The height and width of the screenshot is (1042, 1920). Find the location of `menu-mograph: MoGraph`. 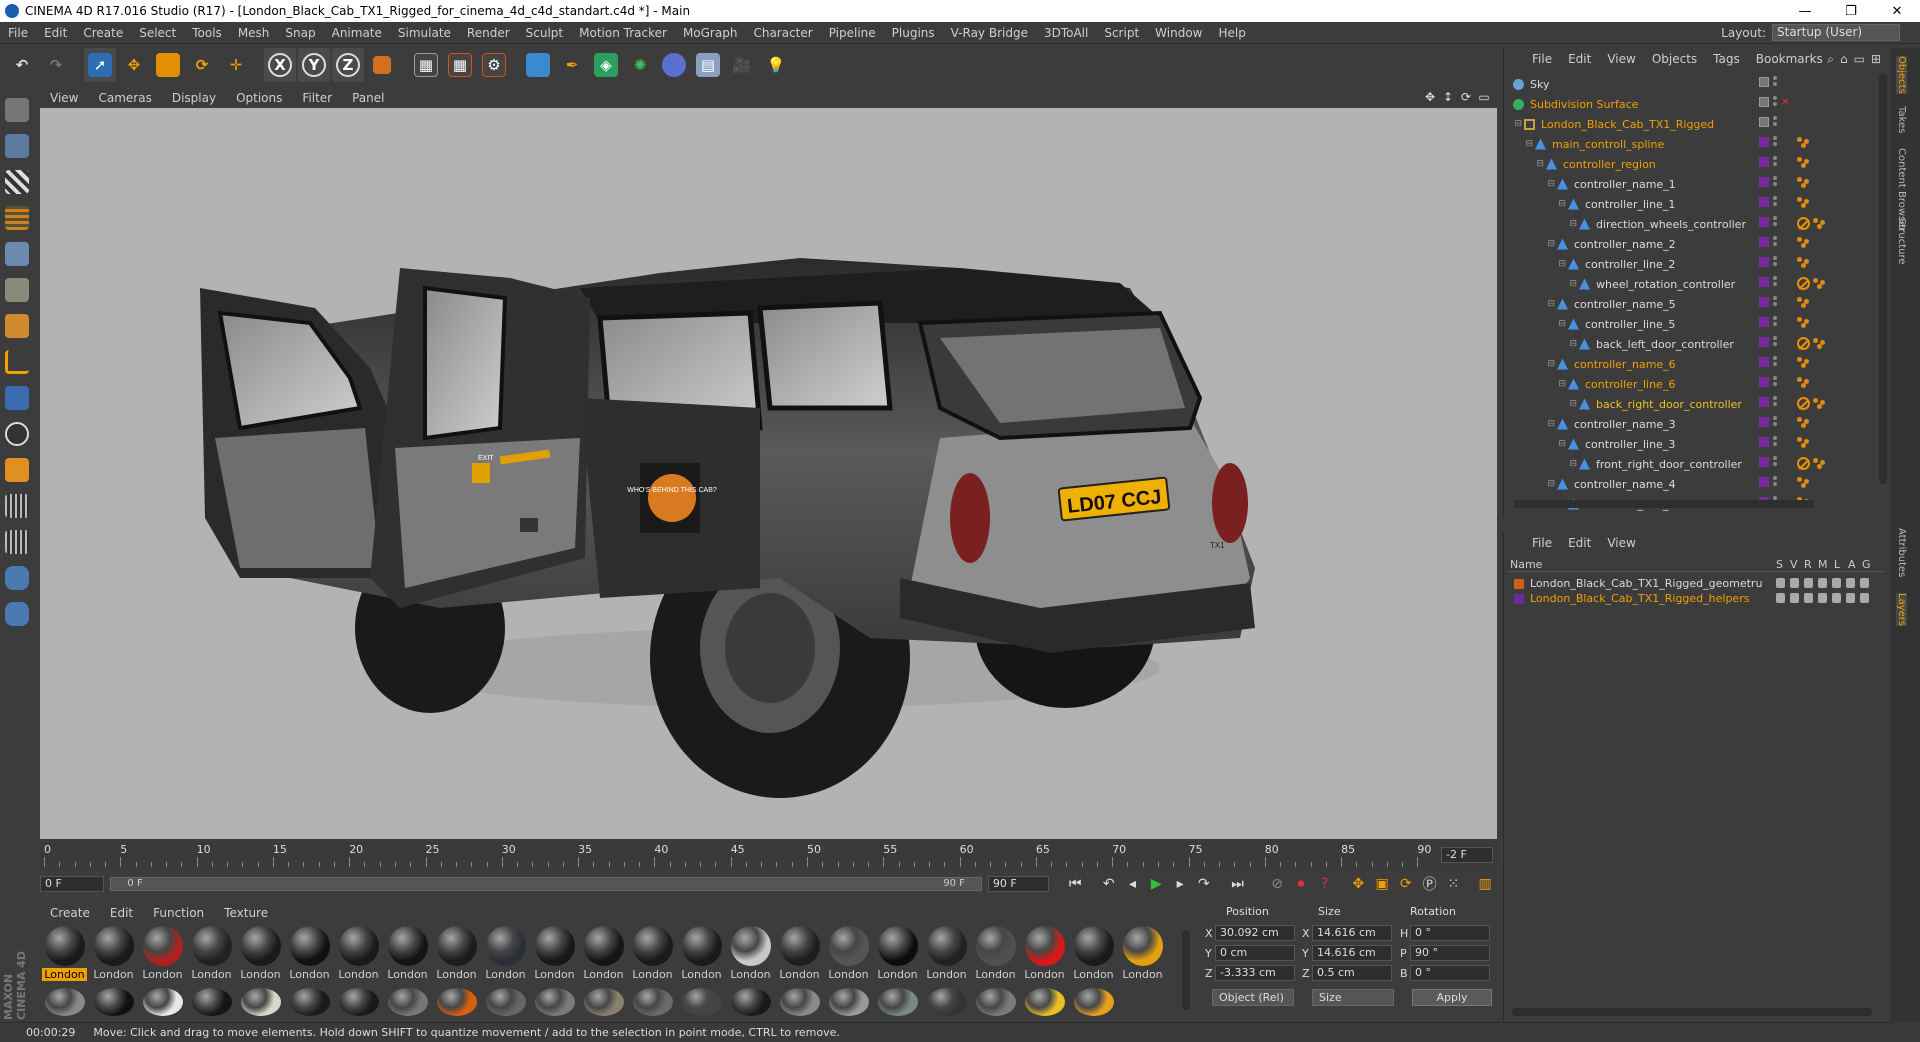

menu-mograph: MoGraph is located at coordinates (710, 33).